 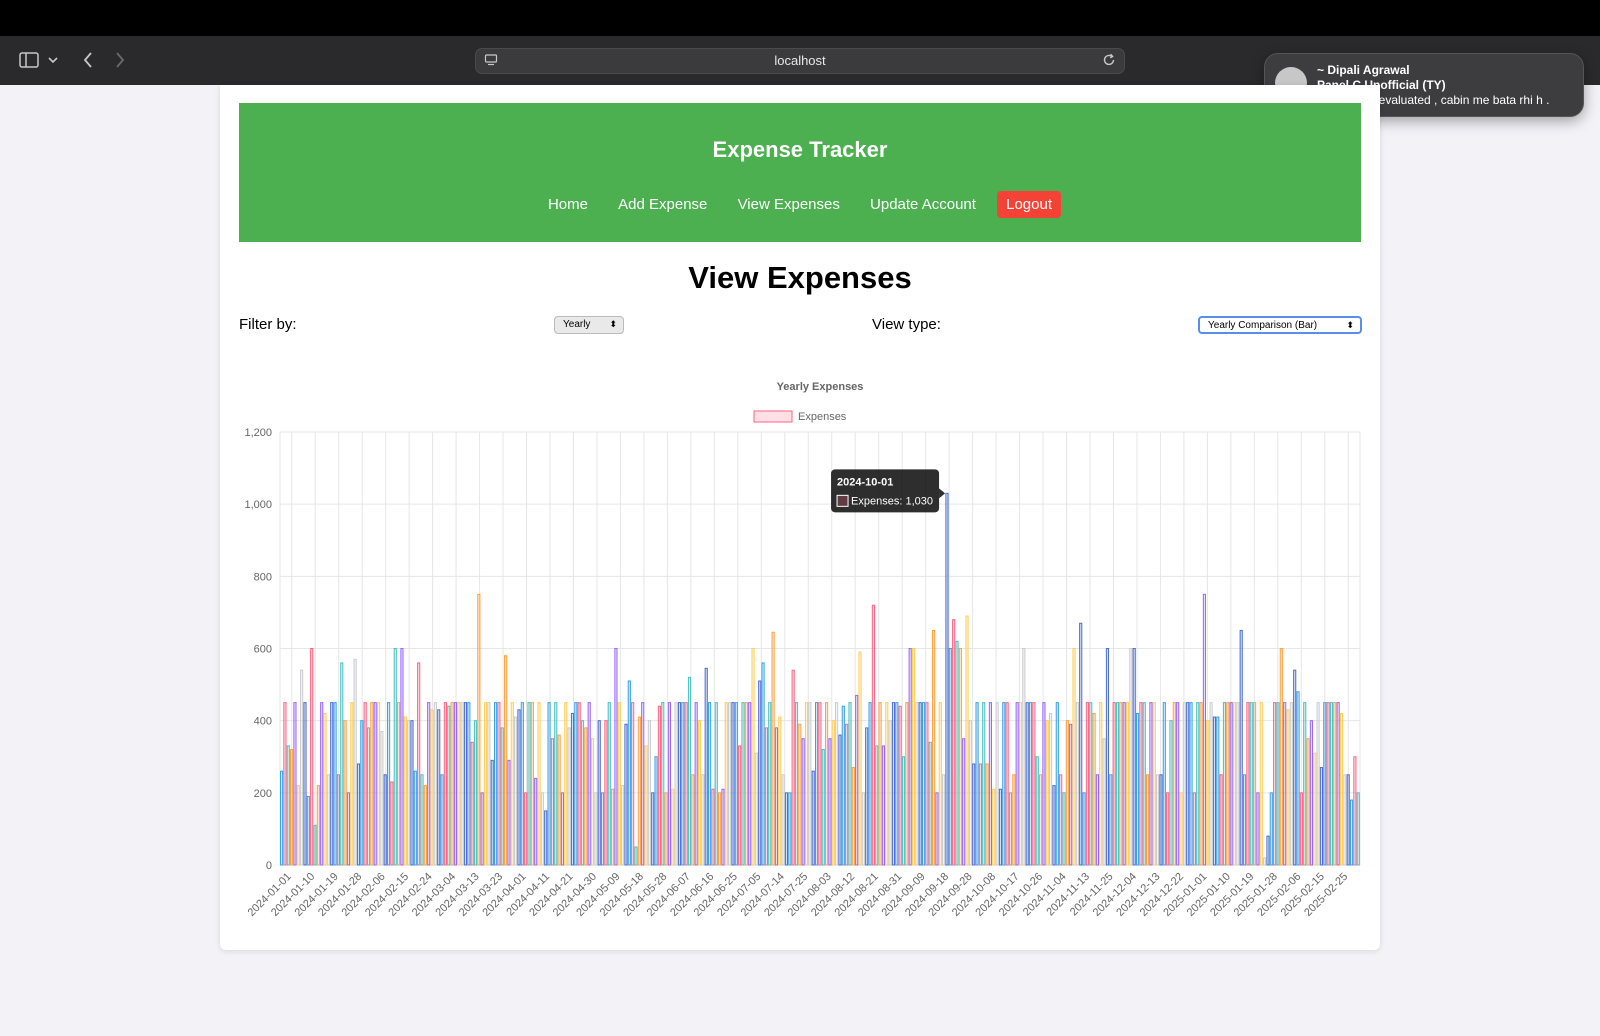 I want to click on reload-icon, so click(x=1109, y=62).